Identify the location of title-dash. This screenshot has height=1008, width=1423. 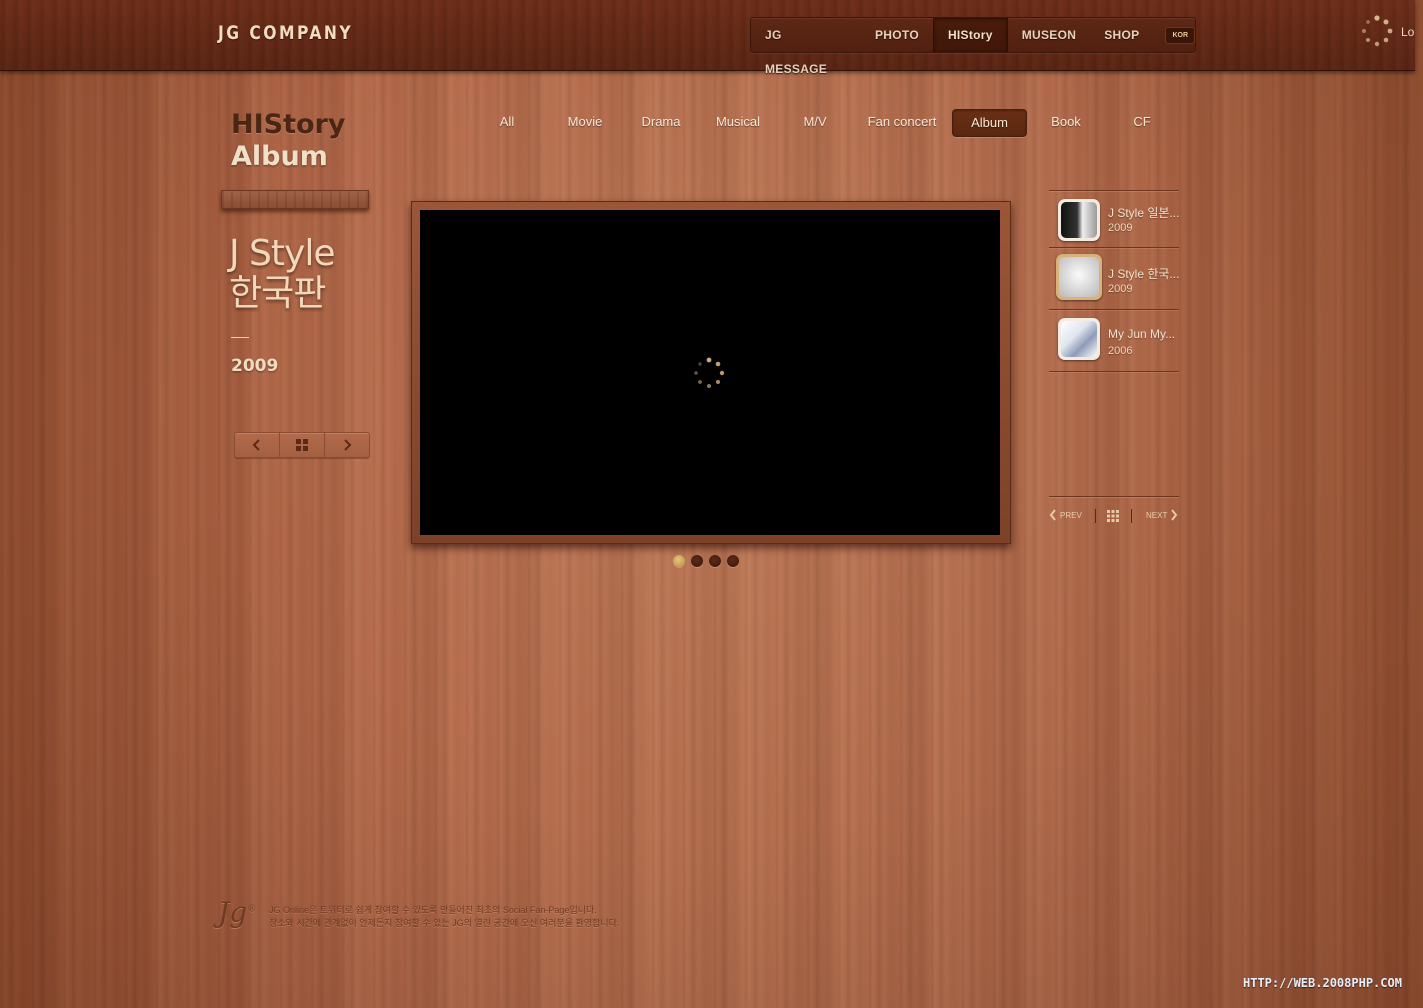
(240, 337).